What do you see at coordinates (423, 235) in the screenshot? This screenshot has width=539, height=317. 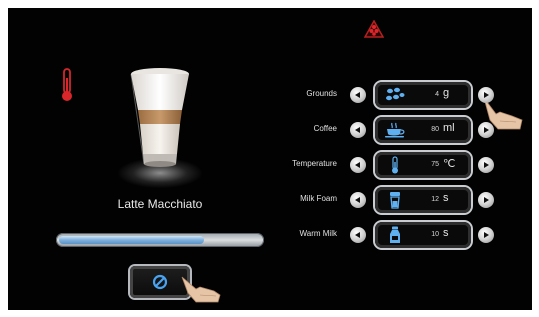 I see `setting-value-box: 10 s` at bounding box center [423, 235].